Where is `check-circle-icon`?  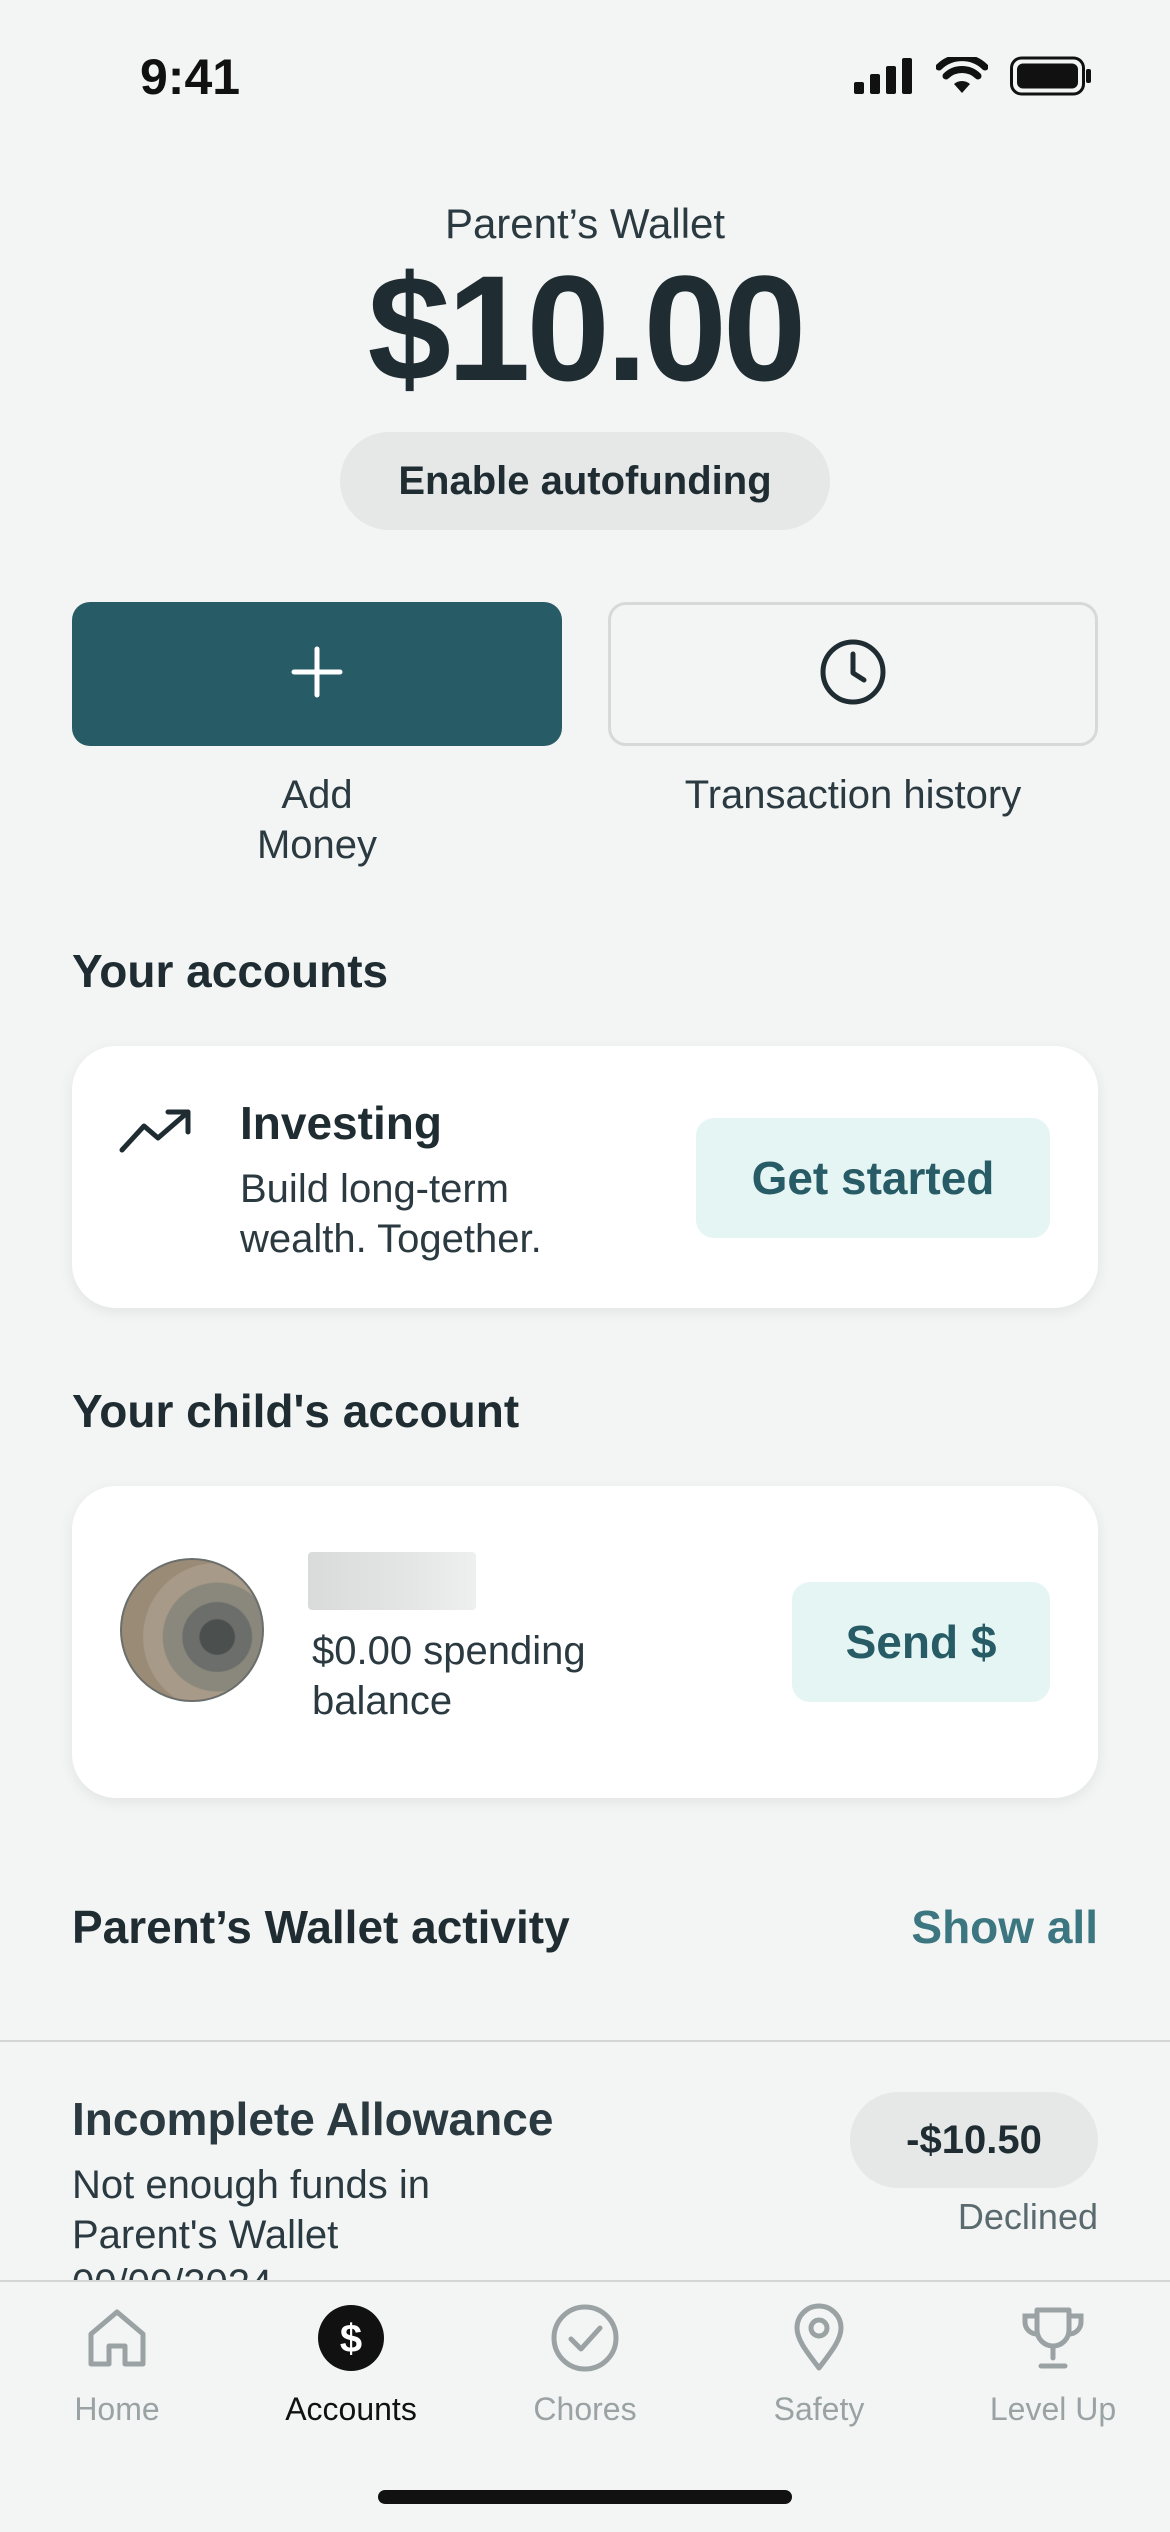 check-circle-icon is located at coordinates (585, 2340).